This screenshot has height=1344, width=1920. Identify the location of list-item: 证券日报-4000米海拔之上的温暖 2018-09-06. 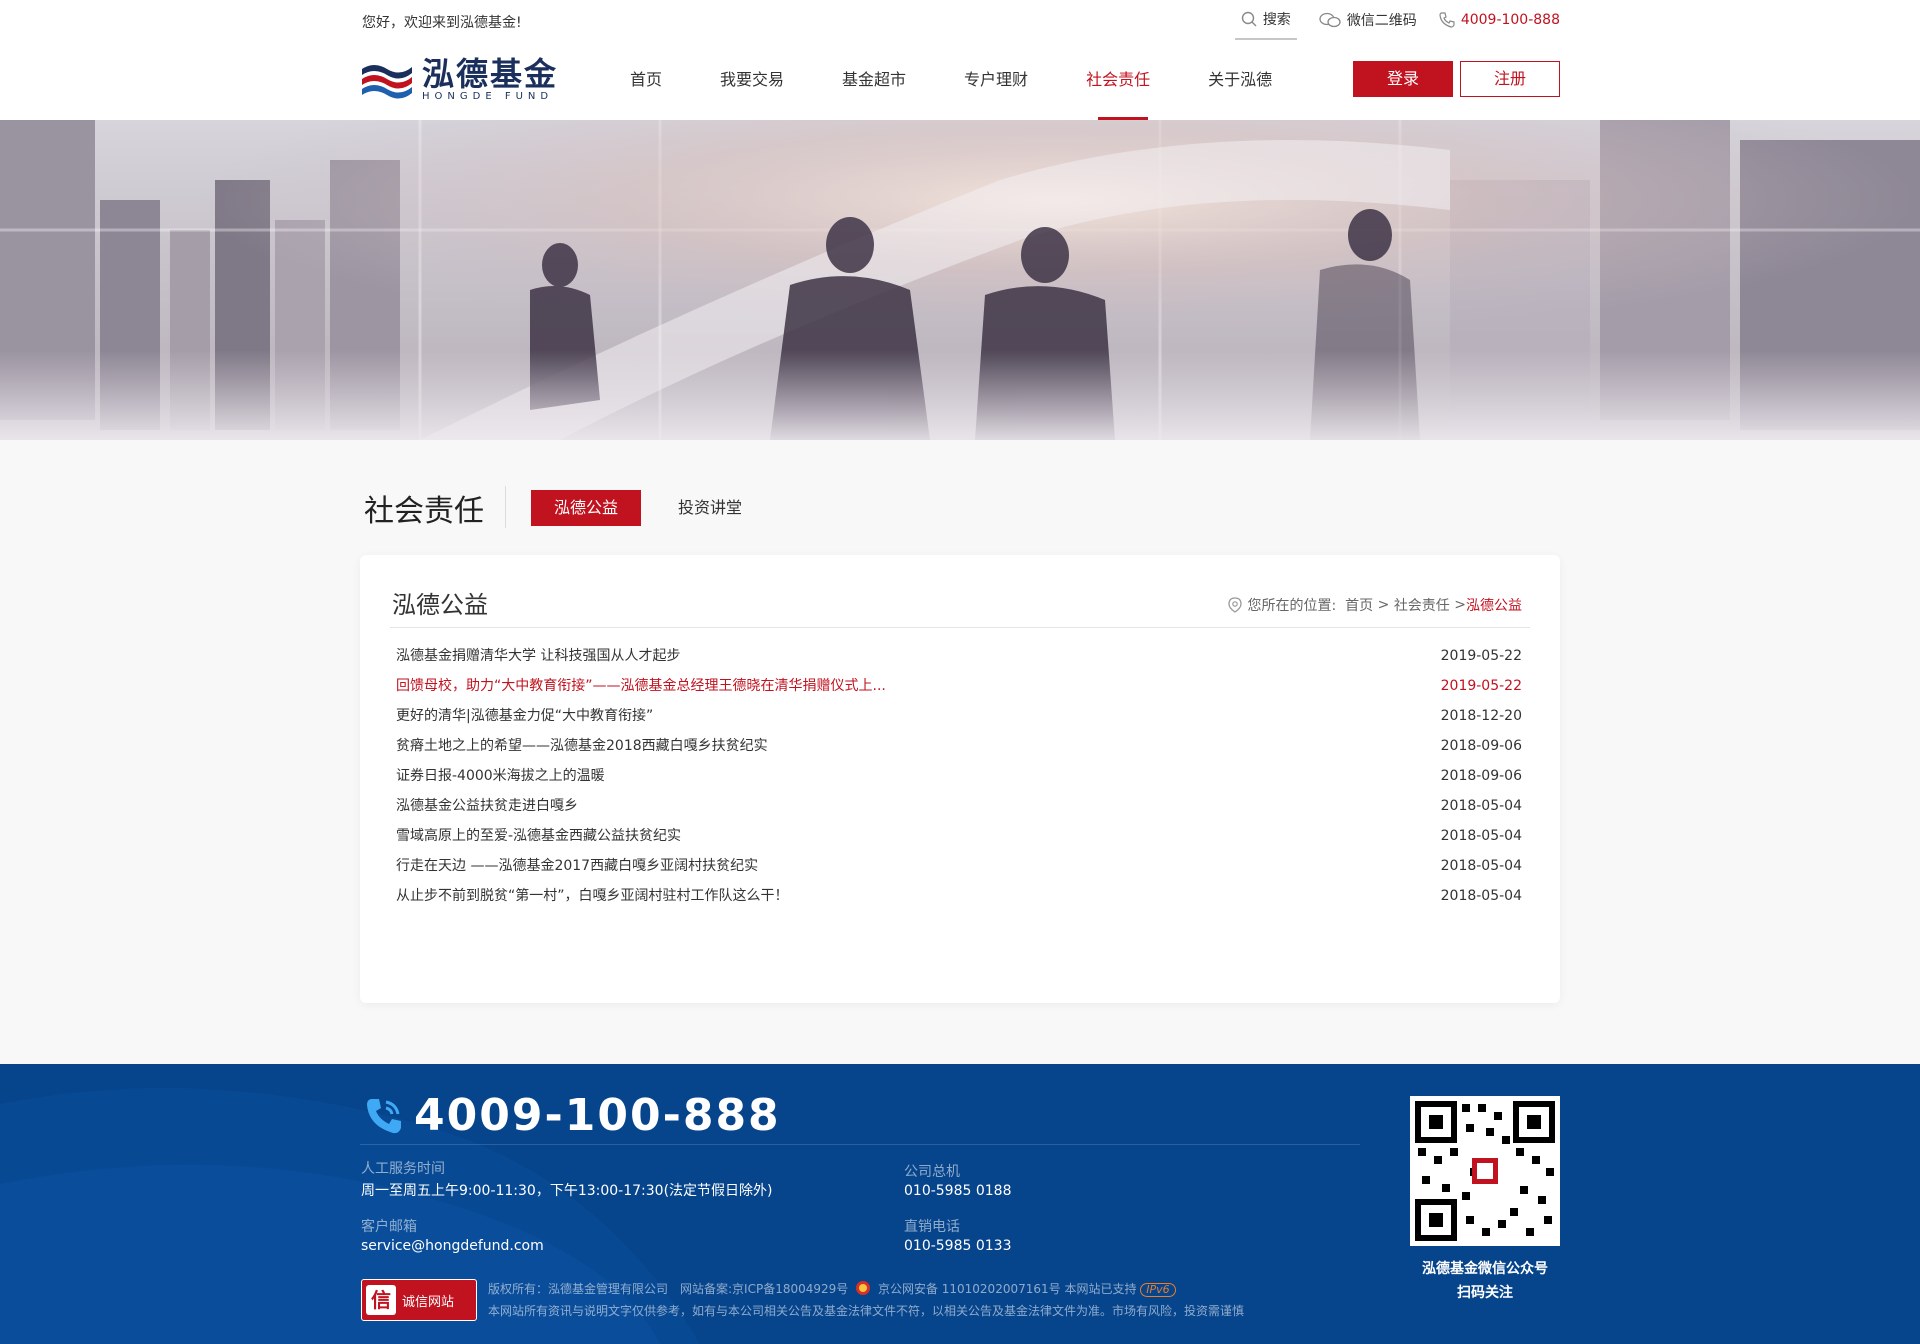
(959, 776).